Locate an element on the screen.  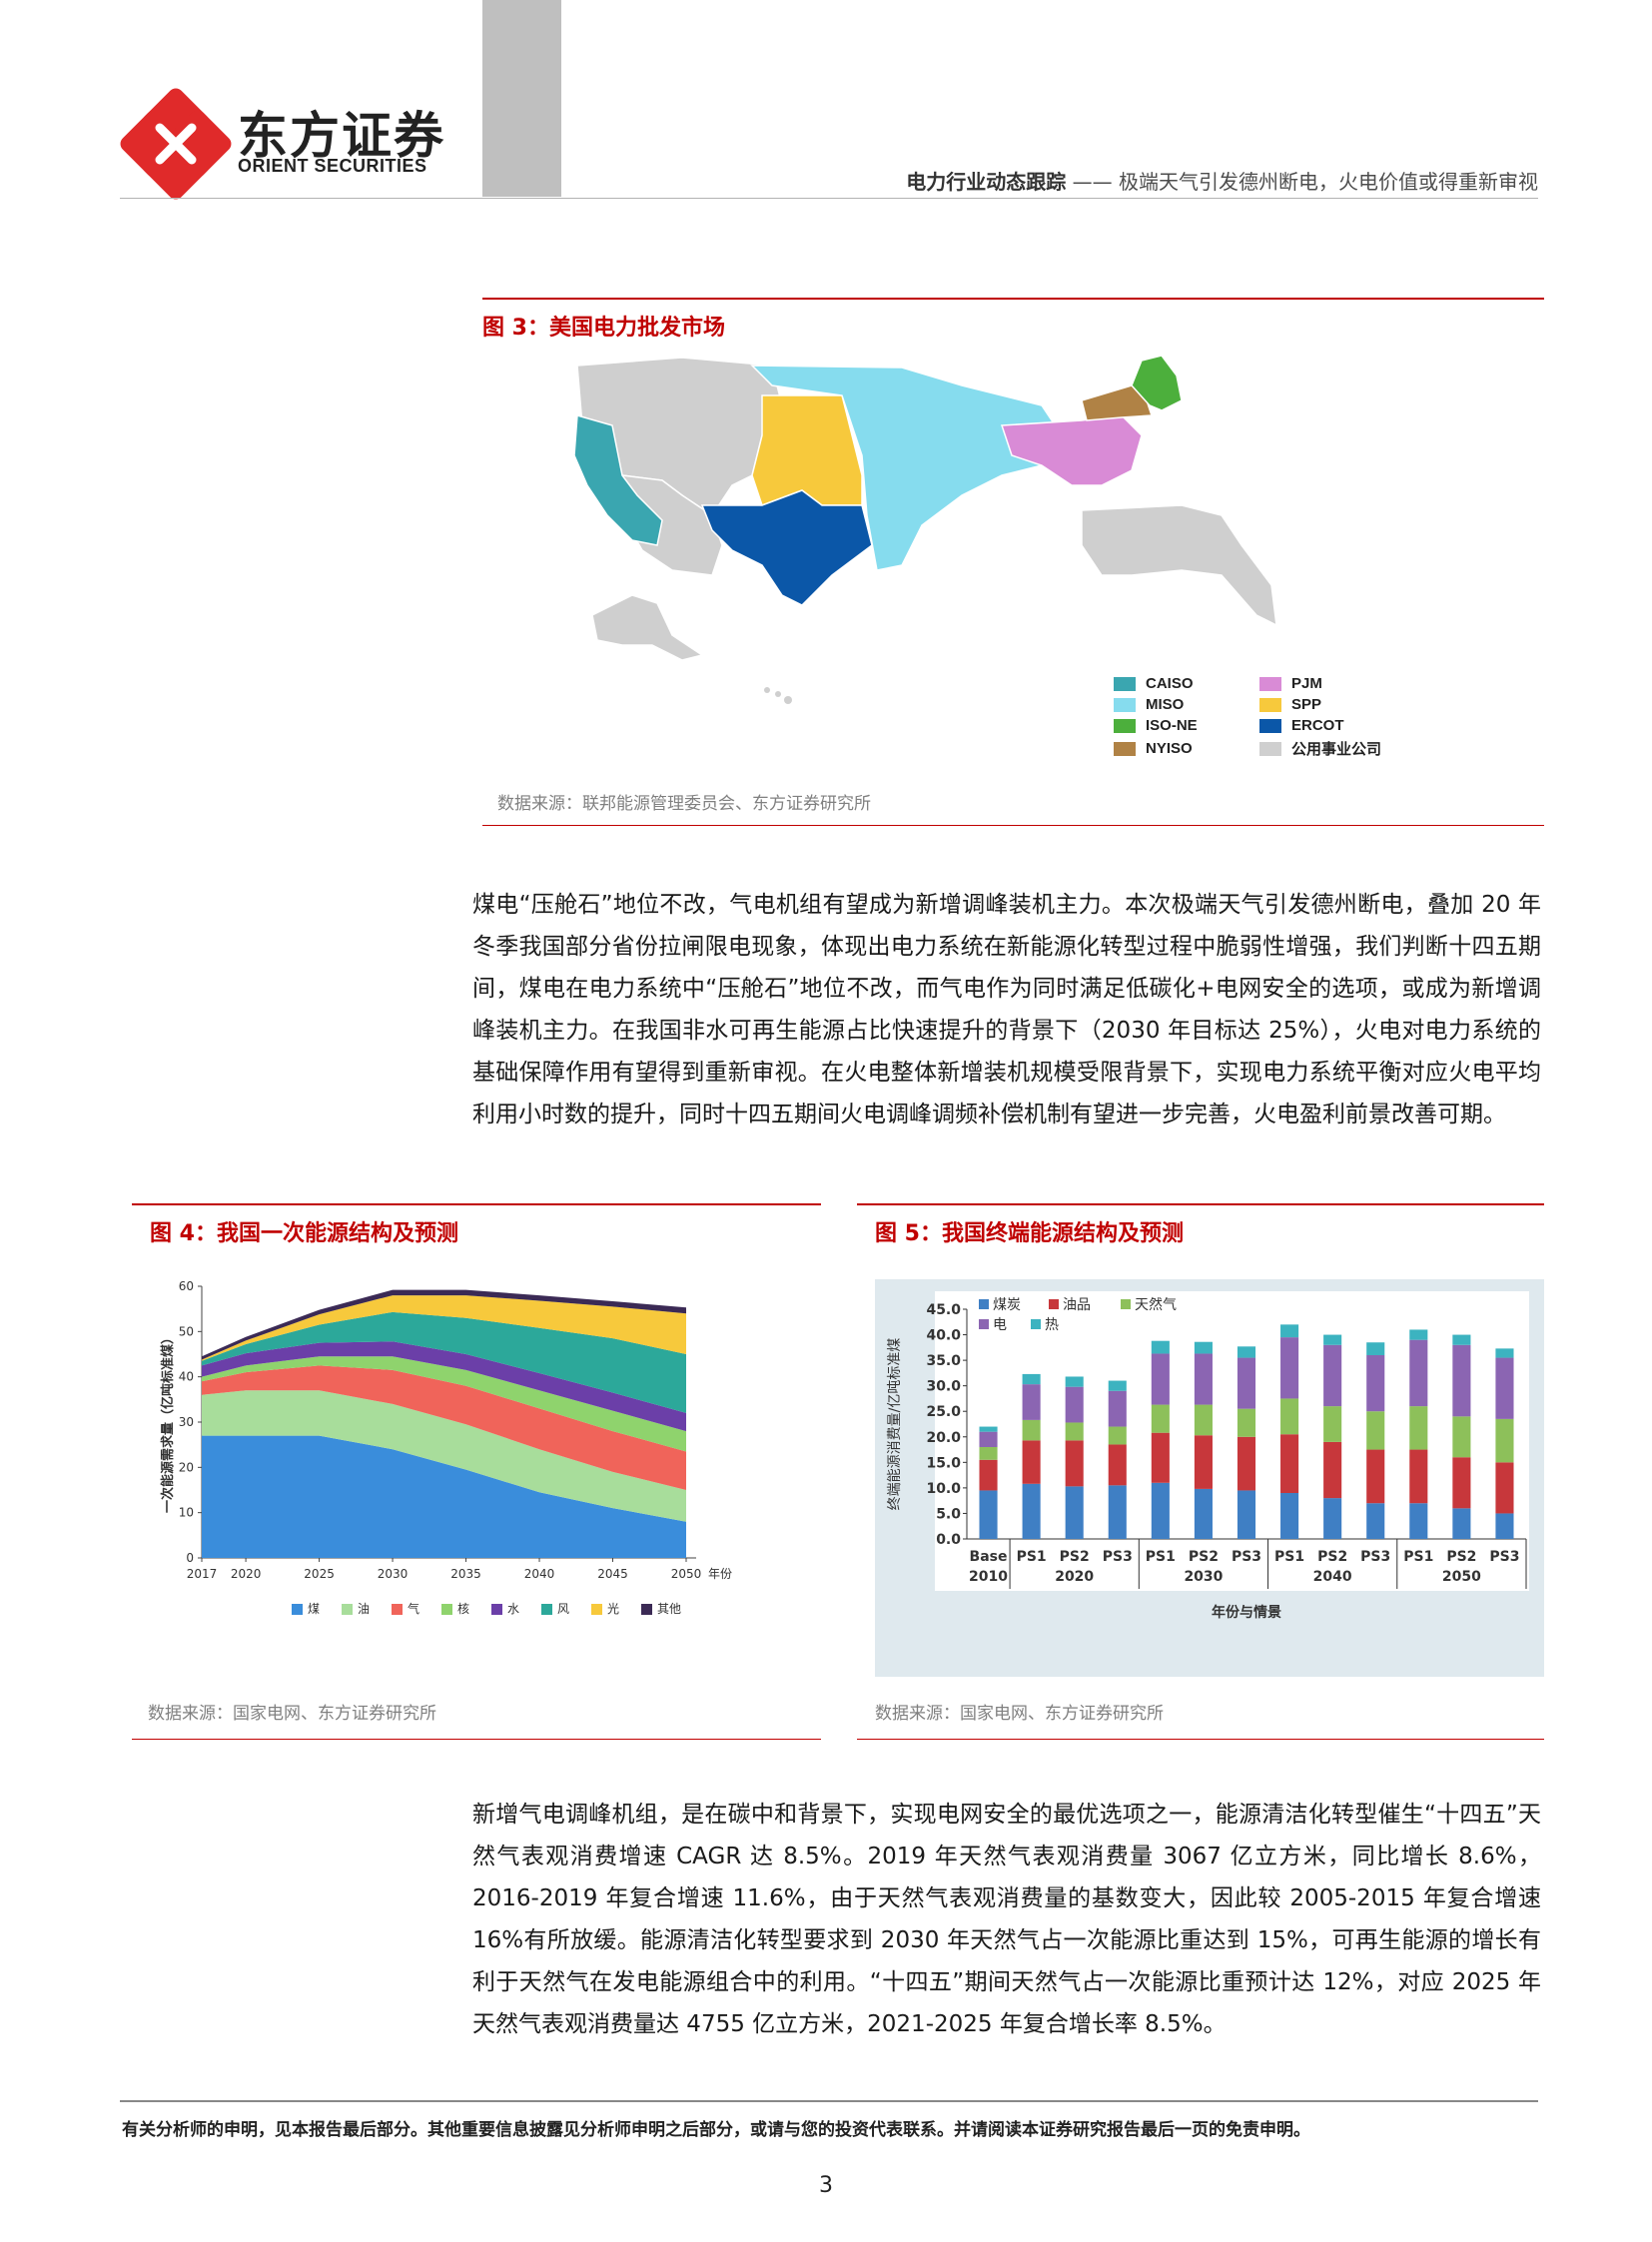
legend-label-3: 气 is located at coordinates (413, 1608).